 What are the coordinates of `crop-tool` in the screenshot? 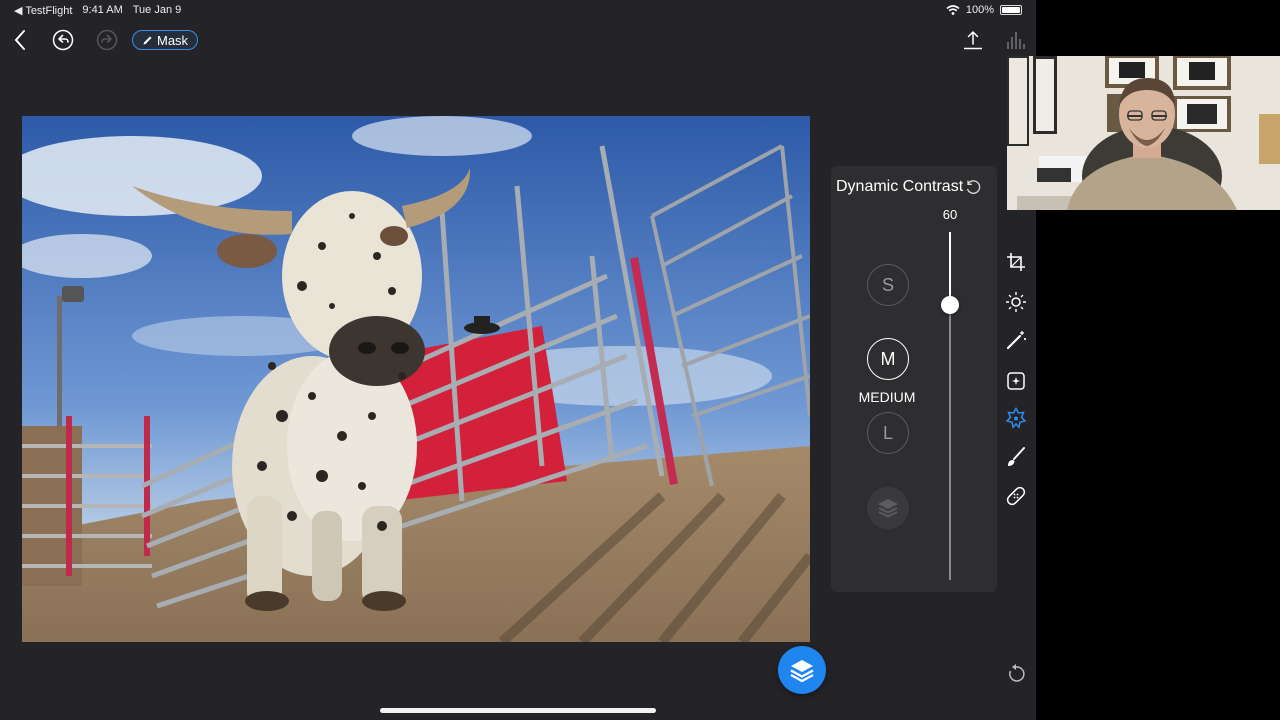 It's located at (1016, 262).